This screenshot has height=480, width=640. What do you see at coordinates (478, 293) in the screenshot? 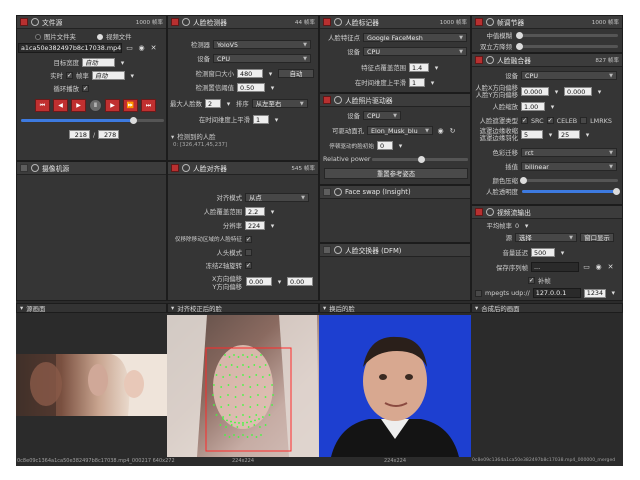
I see `mpegts-checkbox` at bounding box center [478, 293].